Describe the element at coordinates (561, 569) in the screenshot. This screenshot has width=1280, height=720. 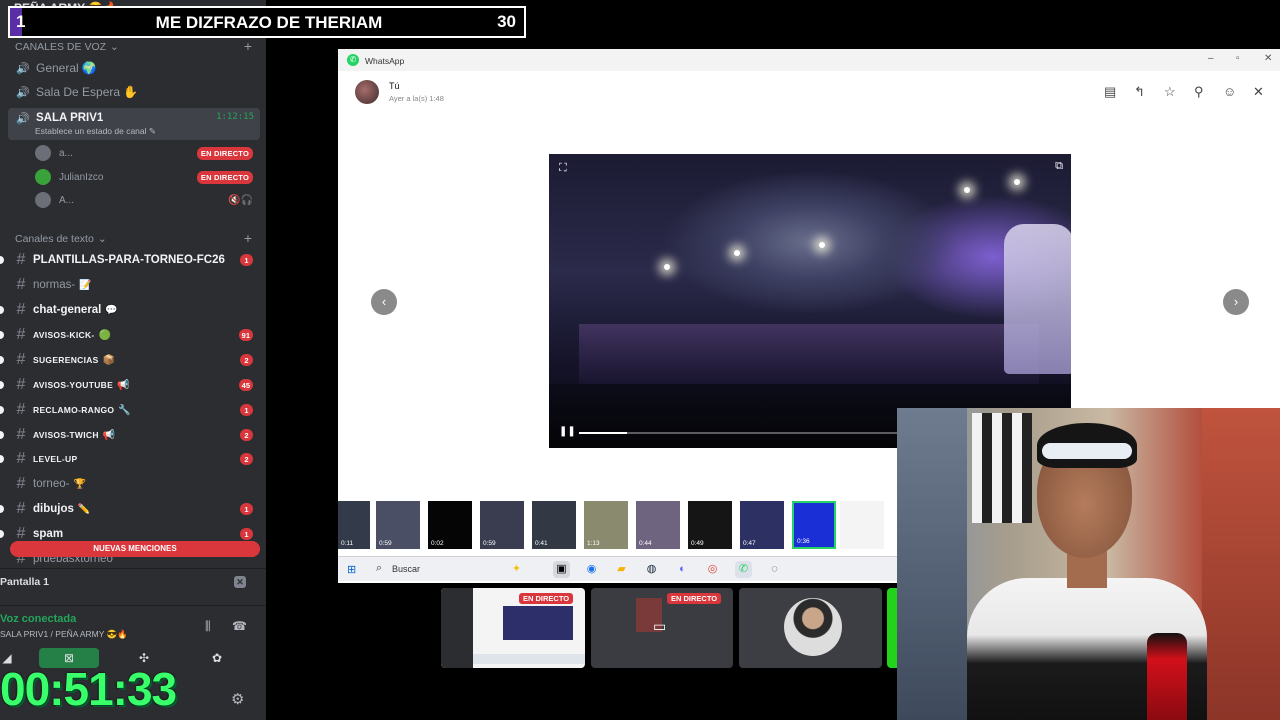
I see `task-view-icon: ▣` at that location.